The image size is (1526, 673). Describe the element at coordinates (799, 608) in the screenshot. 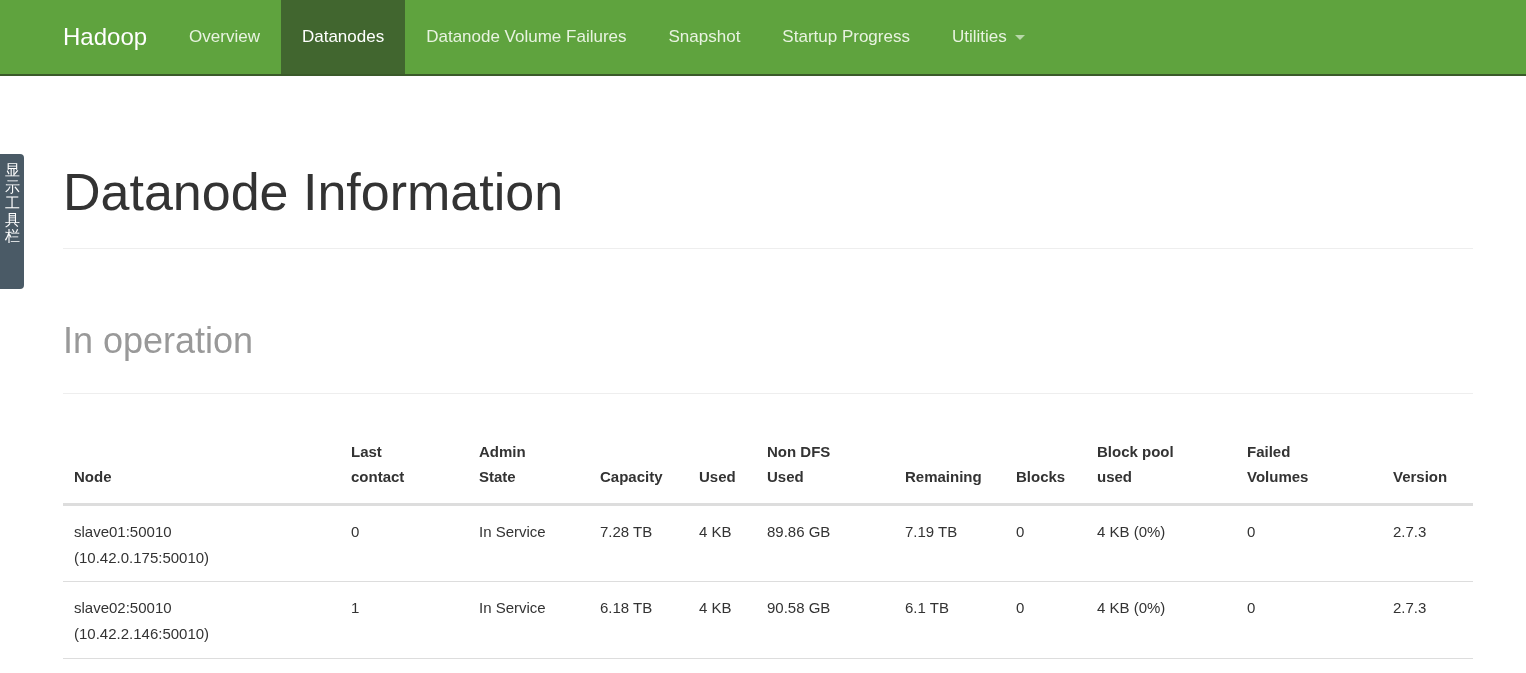

I see `table-cell-text: 90.58 GB` at that location.